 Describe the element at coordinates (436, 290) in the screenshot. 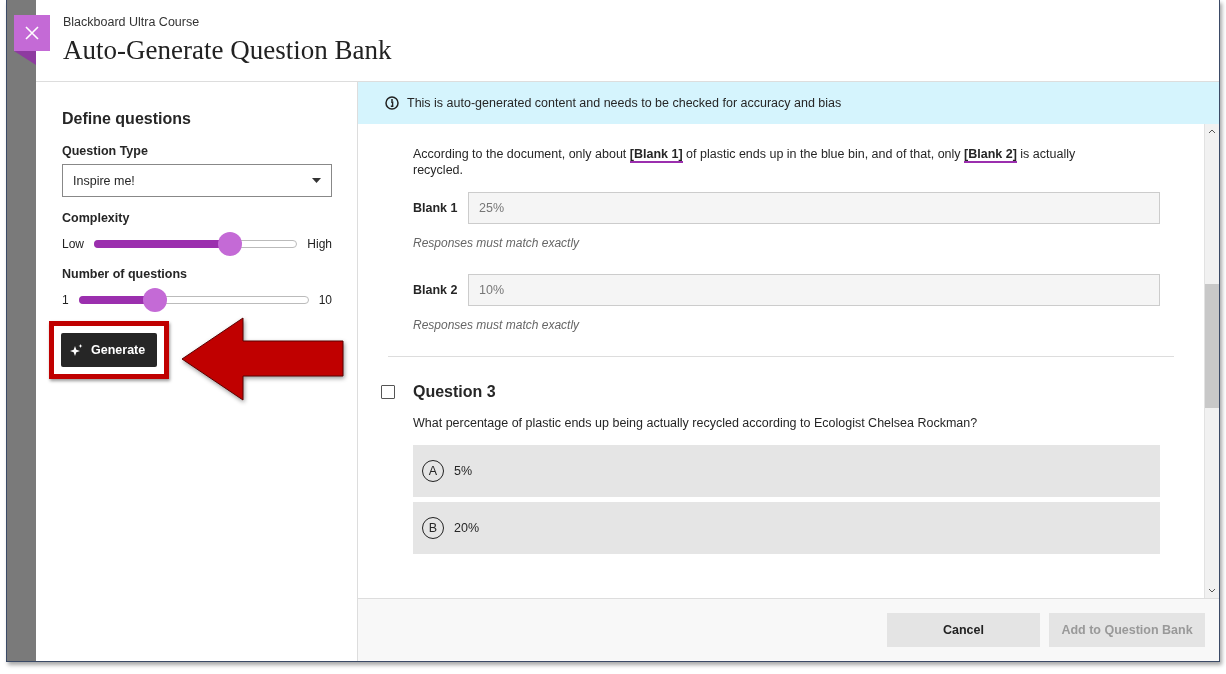

I see `blank-label: Blank 2` at that location.